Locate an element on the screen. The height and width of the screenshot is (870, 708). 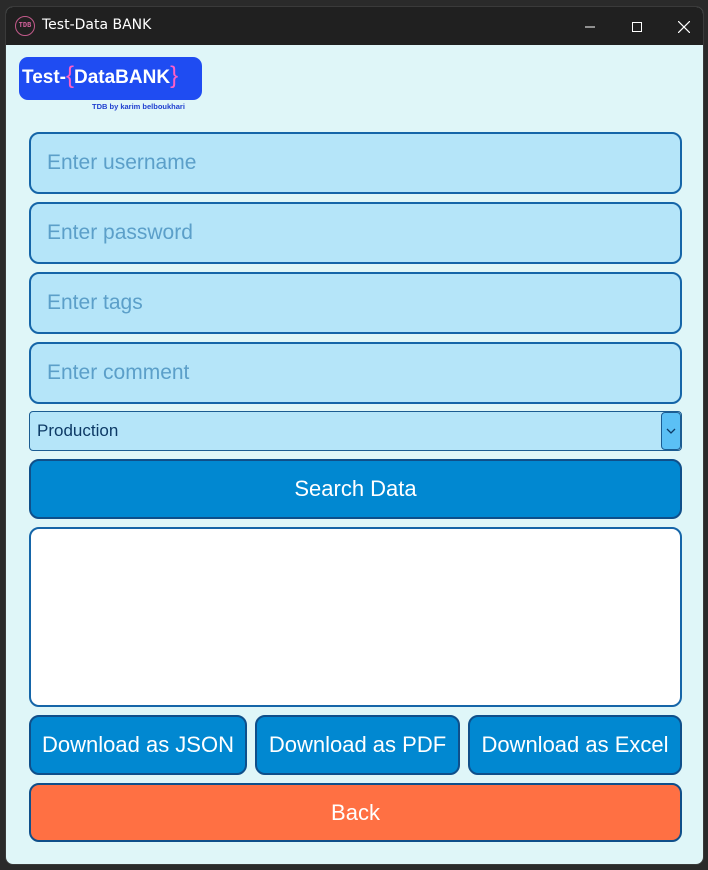
maximize-icon is located at coordinates (637, 26).